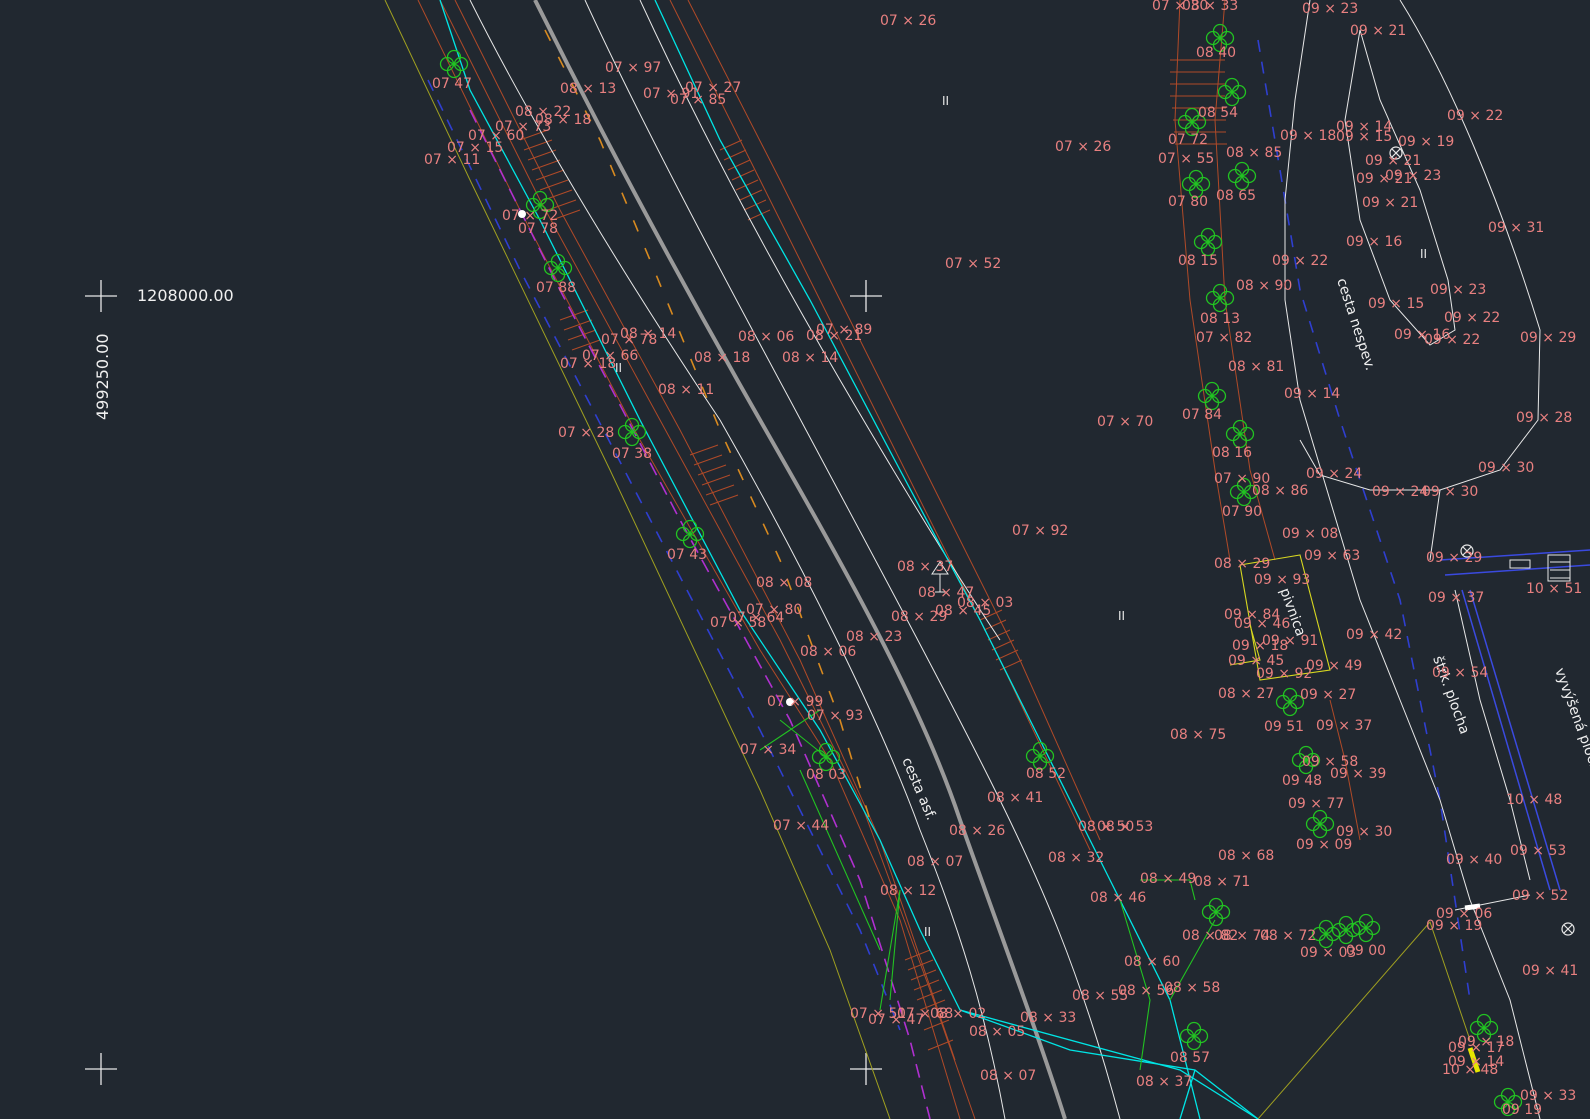  I want to click on survey-point-label: 08 × 46, so click(1118, 898).